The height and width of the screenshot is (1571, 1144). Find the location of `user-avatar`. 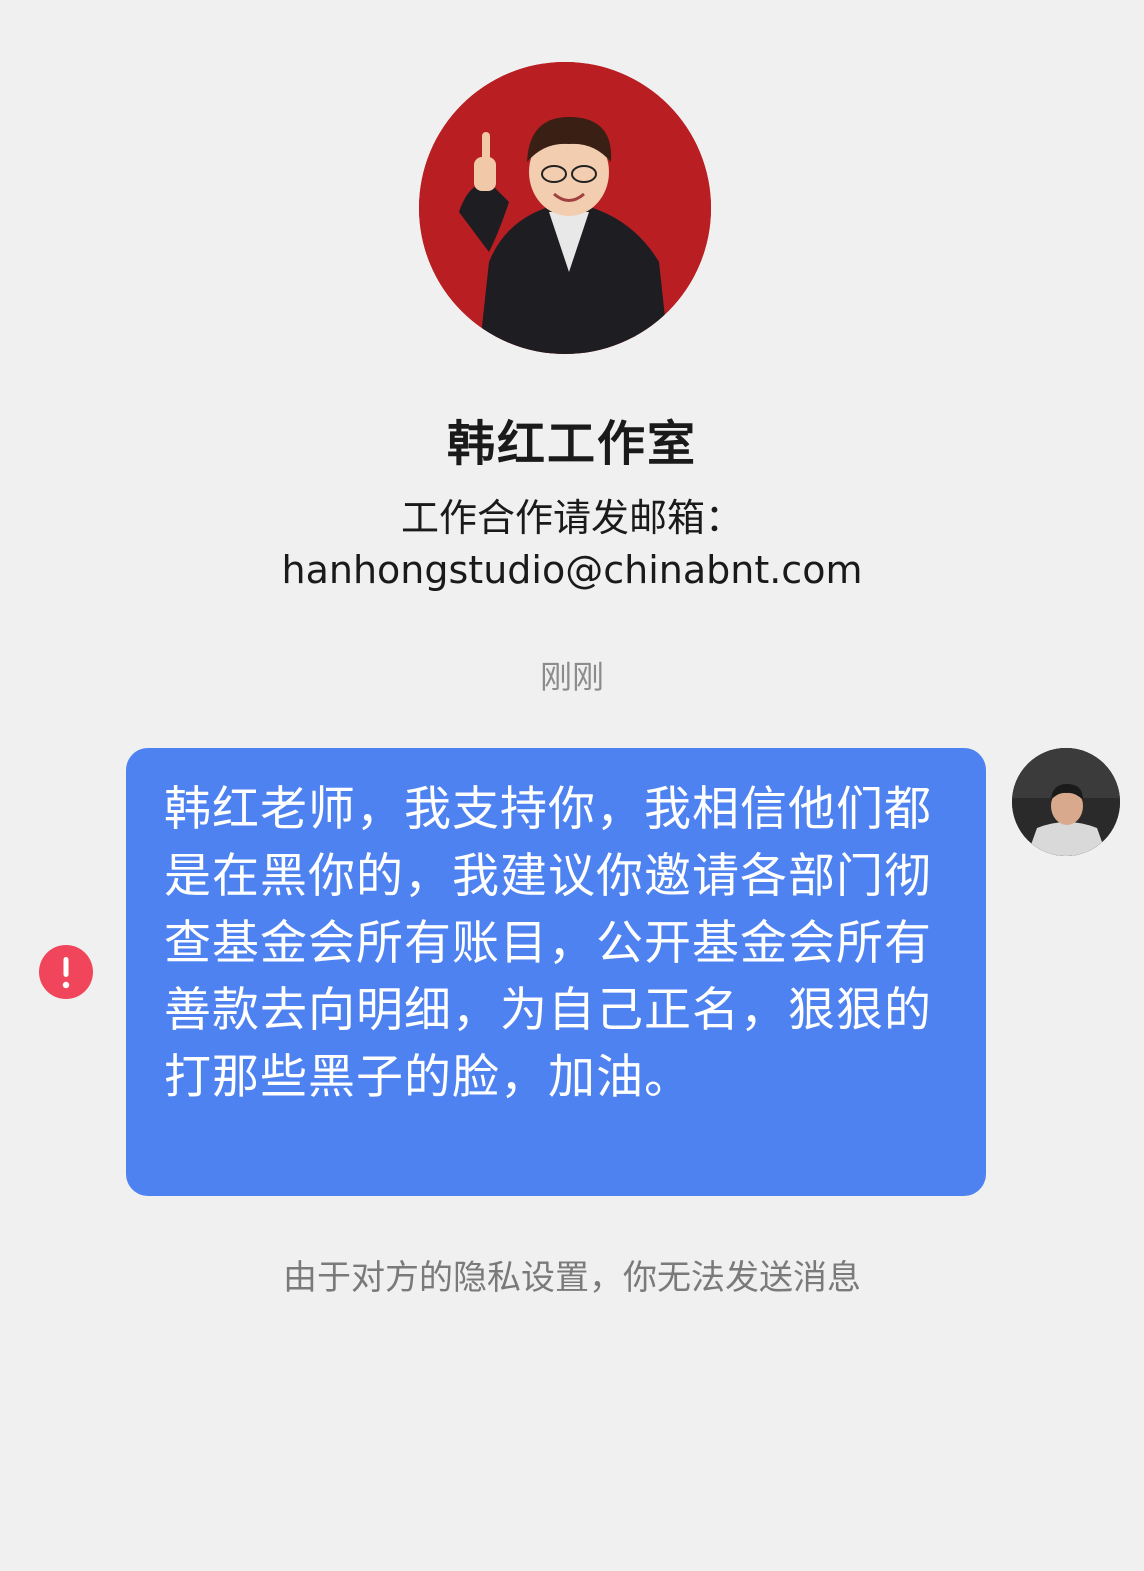

user-avatar is located at coordinates (1066, 802).